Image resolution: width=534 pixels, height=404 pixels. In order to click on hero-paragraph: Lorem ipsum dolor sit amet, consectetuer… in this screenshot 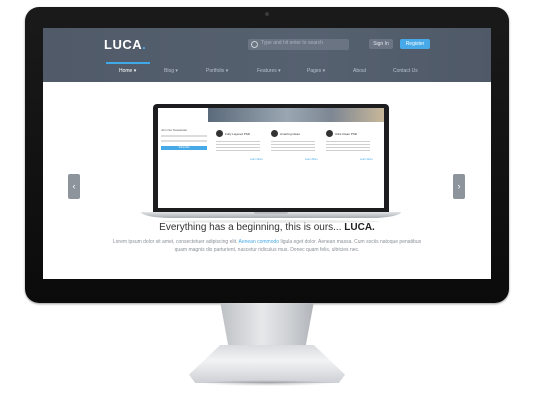, I will do `click(267, 246)`.